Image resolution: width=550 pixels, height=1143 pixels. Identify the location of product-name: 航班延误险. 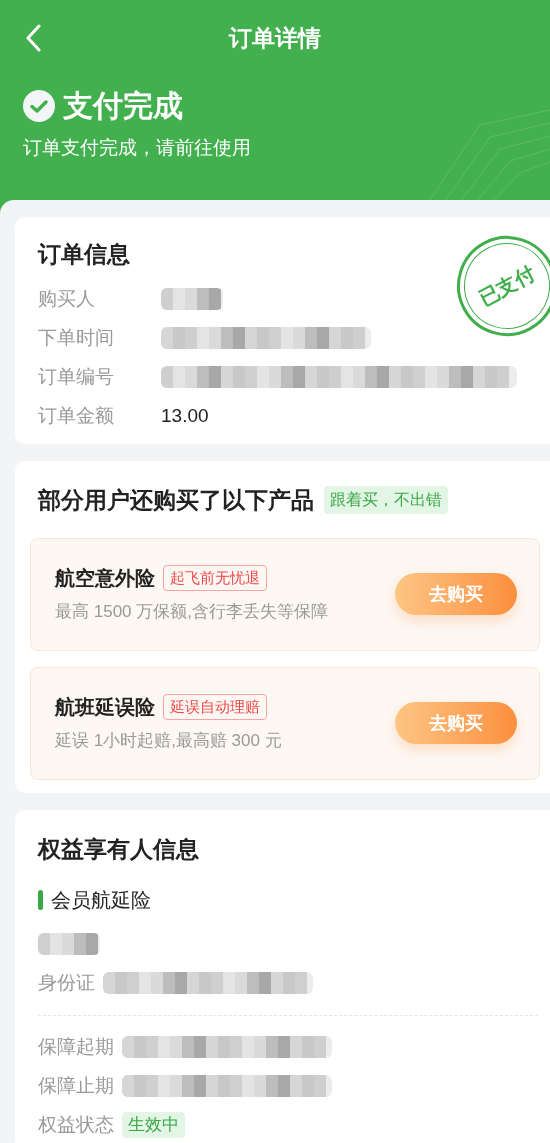
(105, 708).